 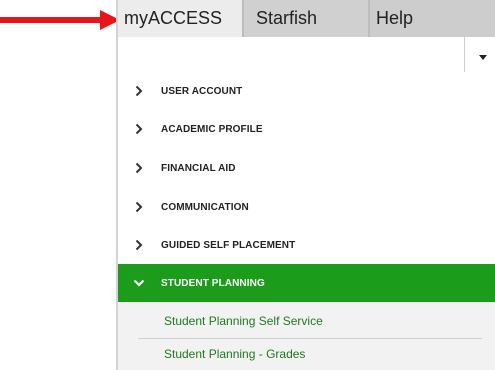 What do you see at coordinates (483, 57) in the screenshot?
I see `caret-down-icon` at bounding box center [483, 57].